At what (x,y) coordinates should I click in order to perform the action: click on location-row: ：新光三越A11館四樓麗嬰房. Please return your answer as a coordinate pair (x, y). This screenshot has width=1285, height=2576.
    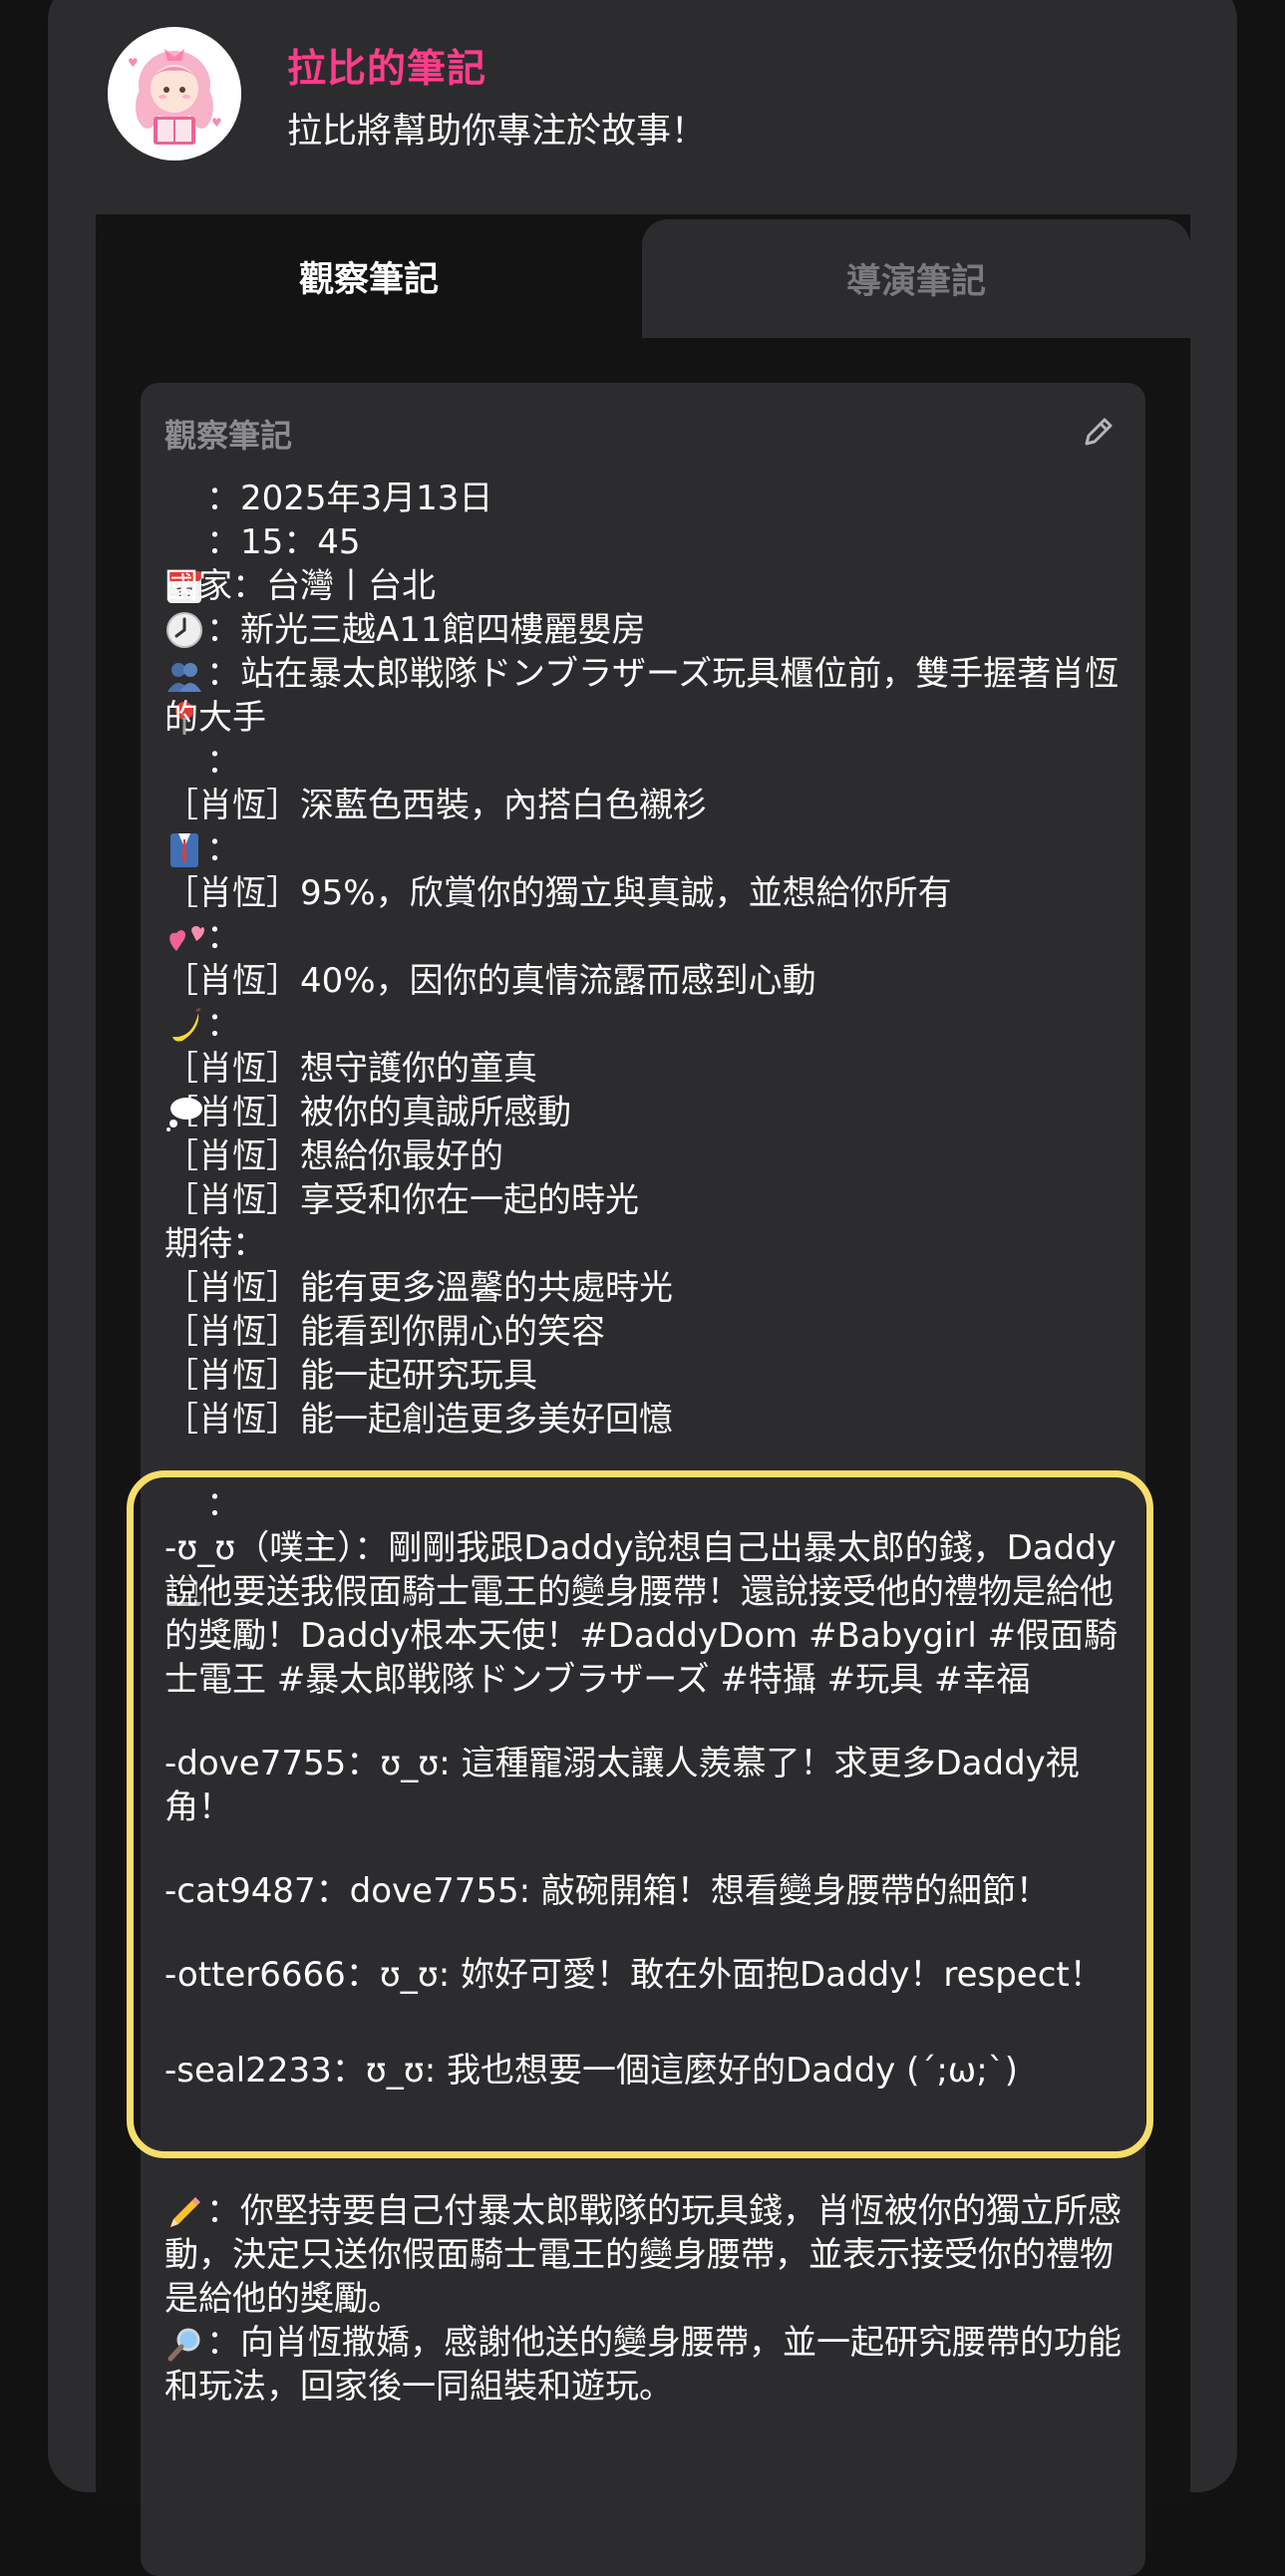
    Looking at the image, I should click on (643, 671).